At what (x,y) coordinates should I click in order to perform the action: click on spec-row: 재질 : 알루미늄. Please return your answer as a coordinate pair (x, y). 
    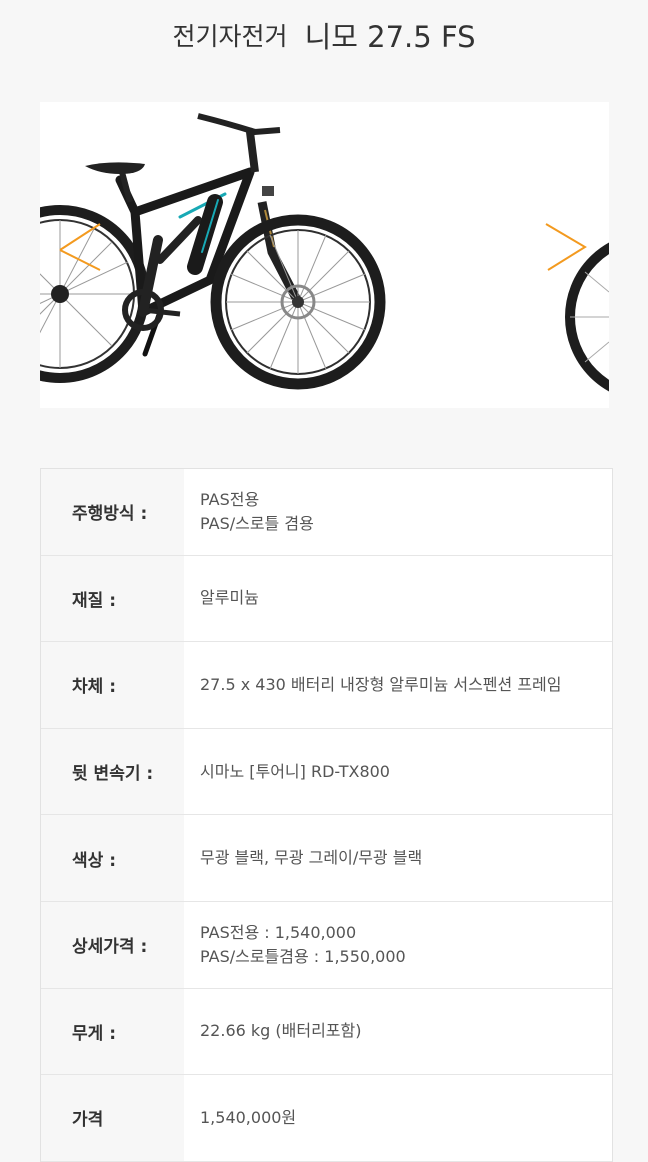
    Looking at the image, I should click on (326, 599).